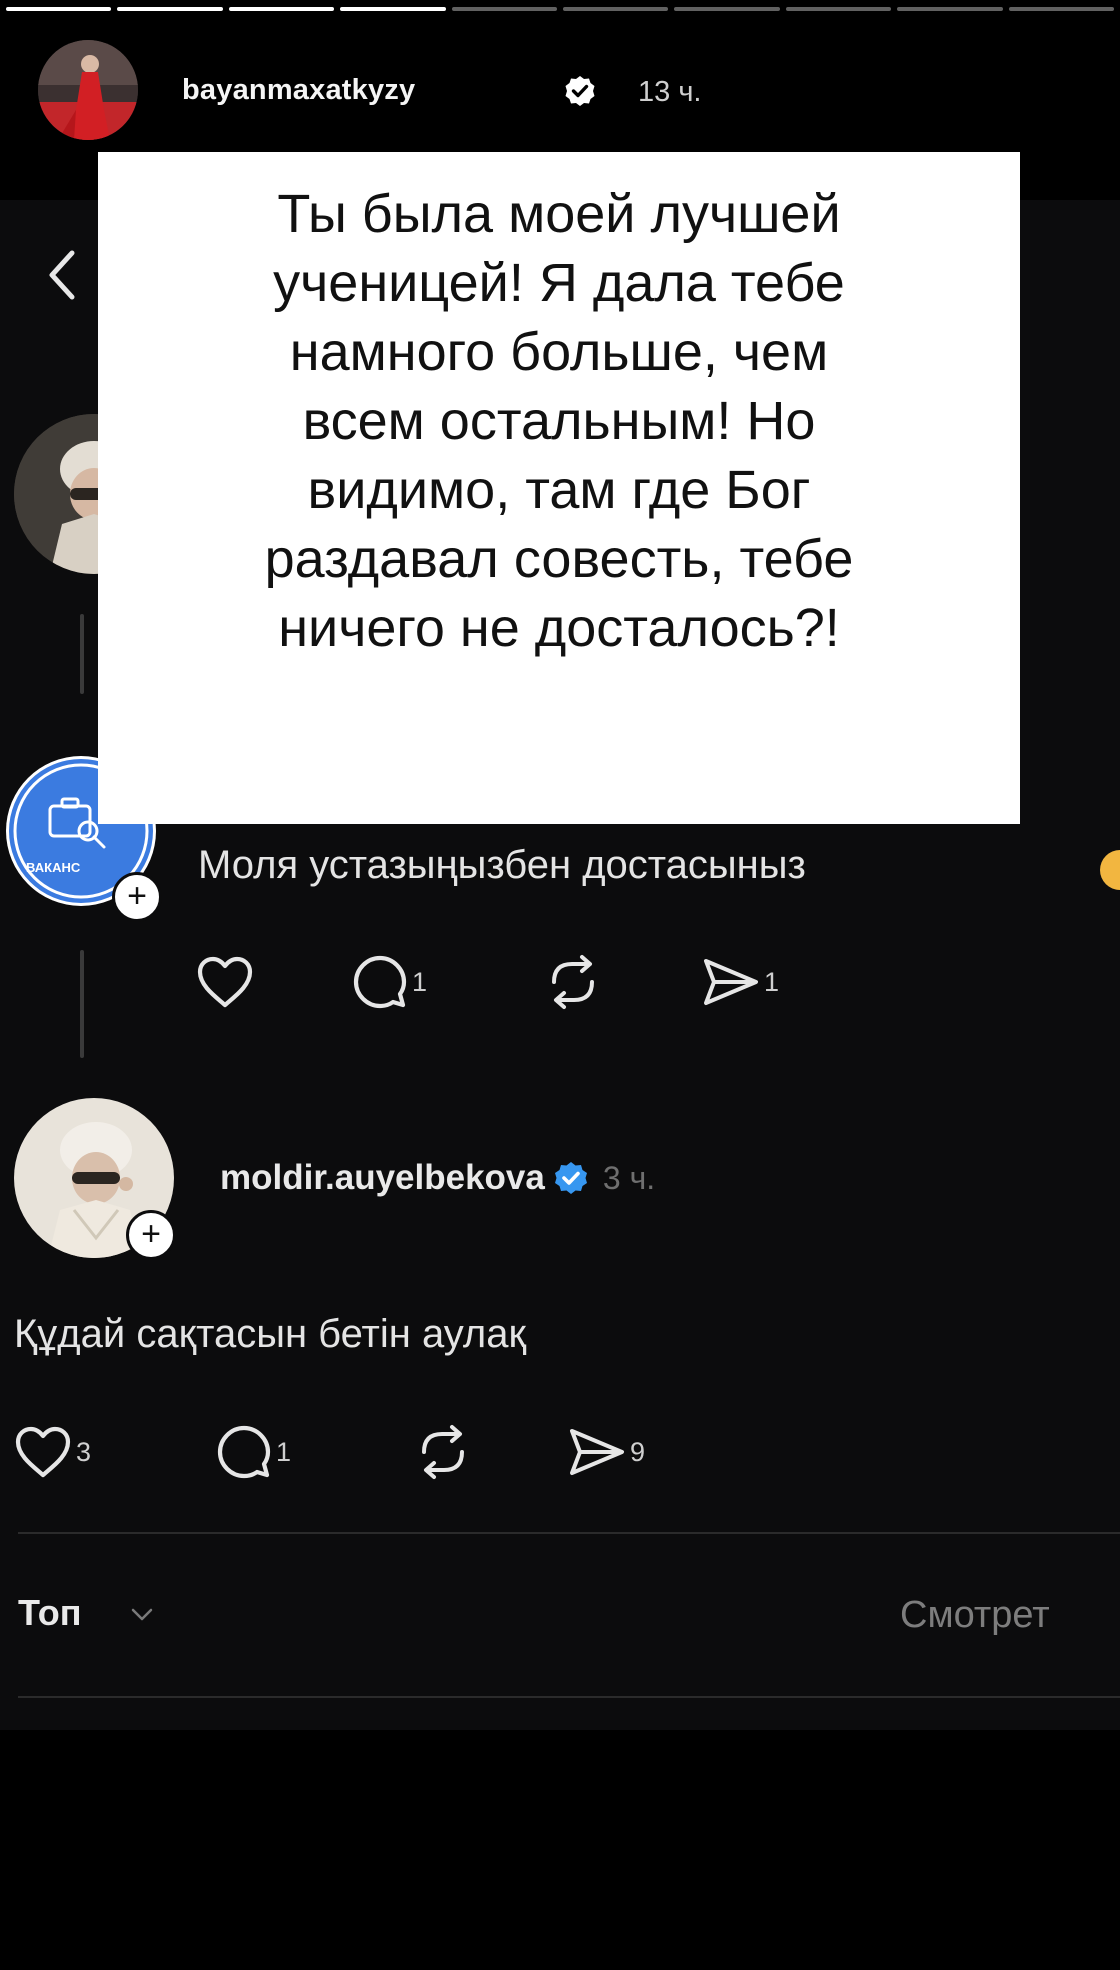 This screenshot has height=1970, width=1120. I want to click on reply1-actions: 1 1, so click(546, 982).